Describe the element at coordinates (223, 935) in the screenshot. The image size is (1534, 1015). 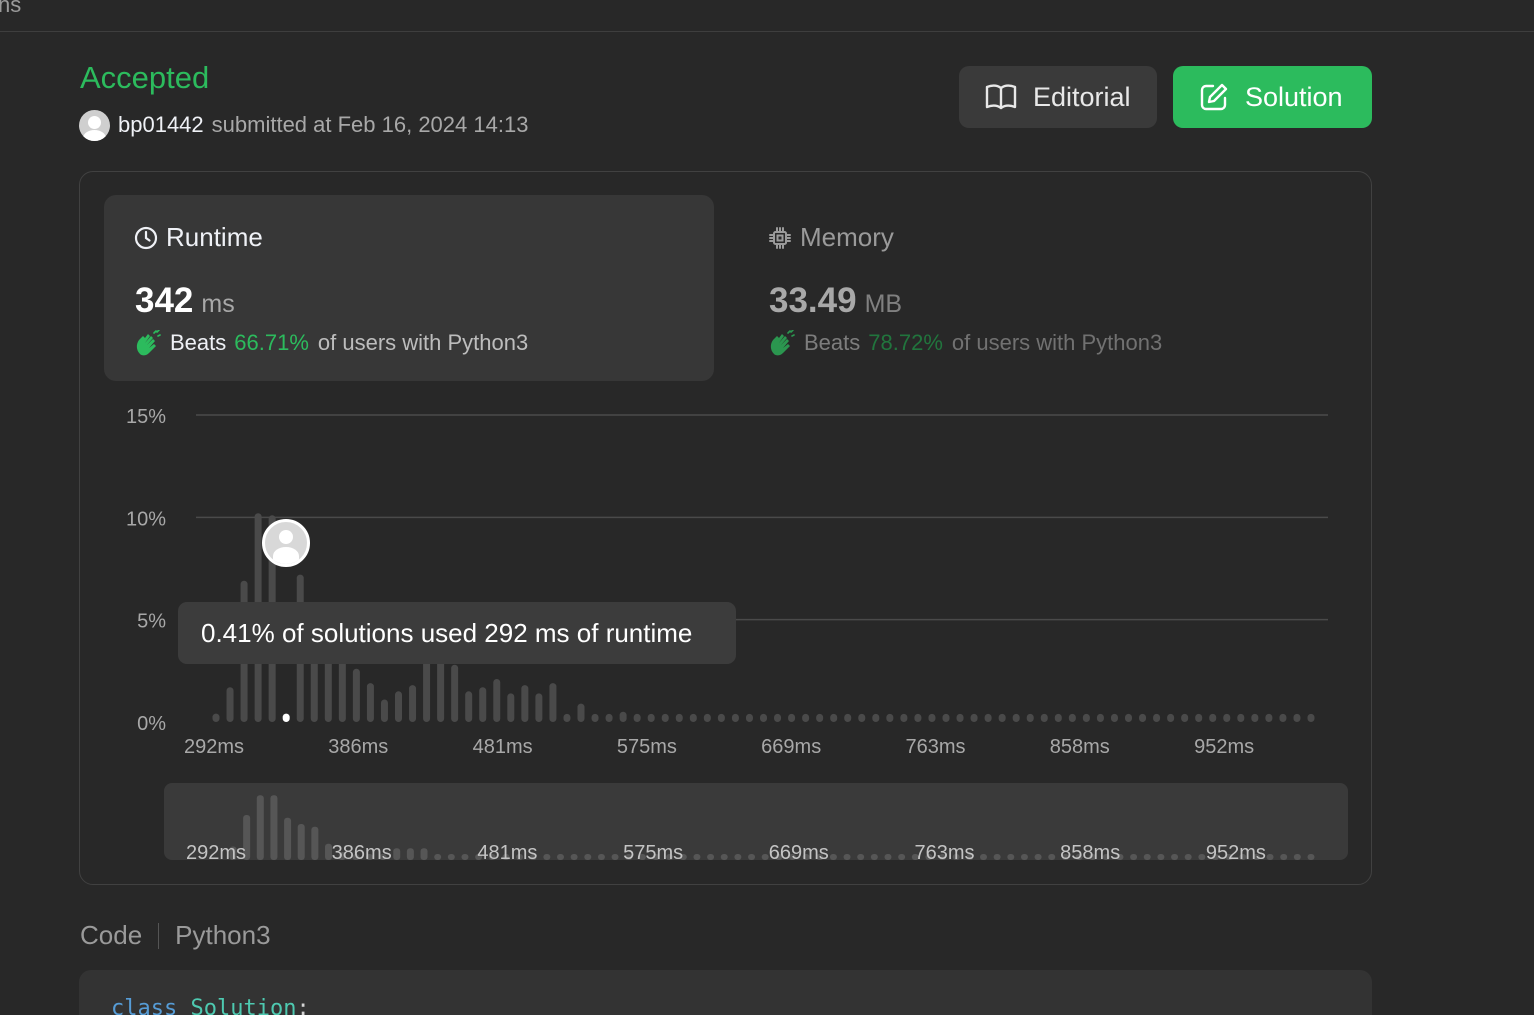
I see `code-language: Python3` at that location.